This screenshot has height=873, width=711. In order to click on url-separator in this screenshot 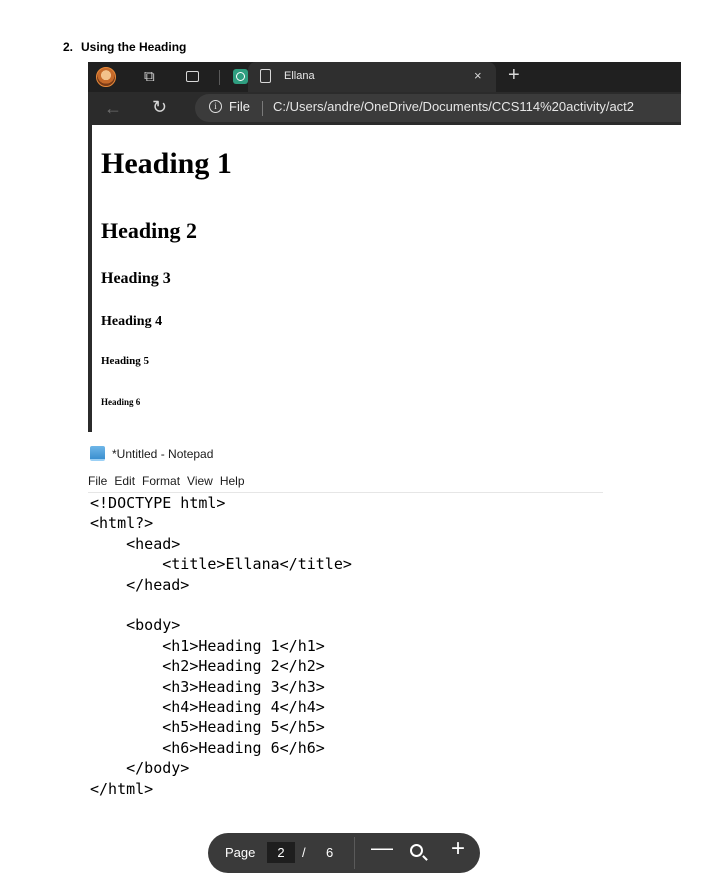, I will do `click(262, 108)`.